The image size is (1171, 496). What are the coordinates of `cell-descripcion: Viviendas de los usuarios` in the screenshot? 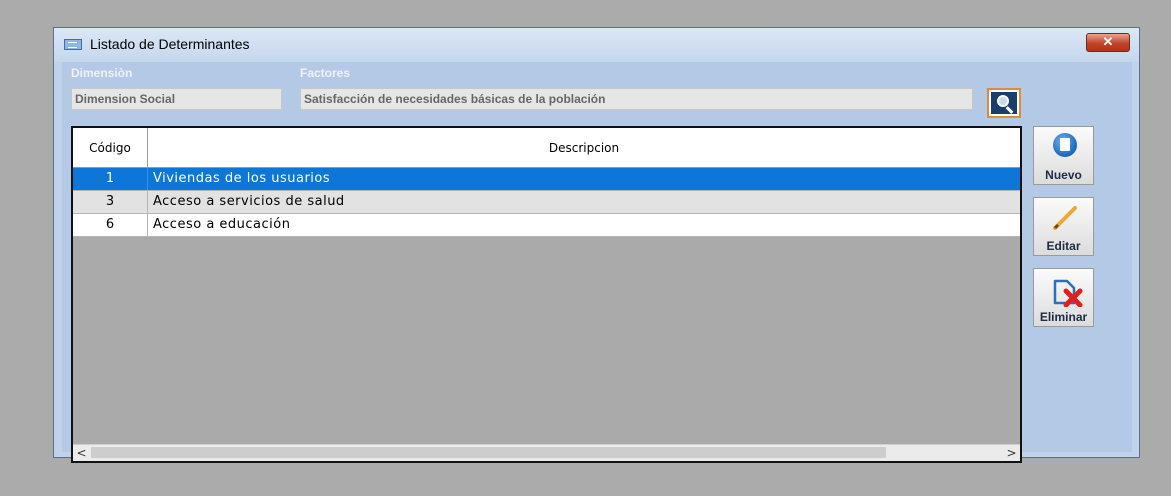 It's located at (242, 178).